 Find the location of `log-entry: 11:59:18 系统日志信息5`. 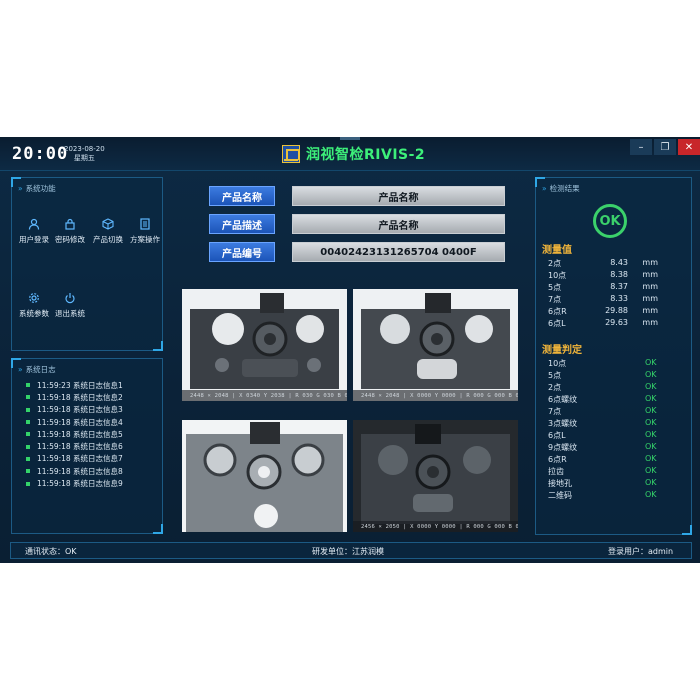

log-entry: 11:59:18 系统日志信息5 is located at coordinates (74, 434).